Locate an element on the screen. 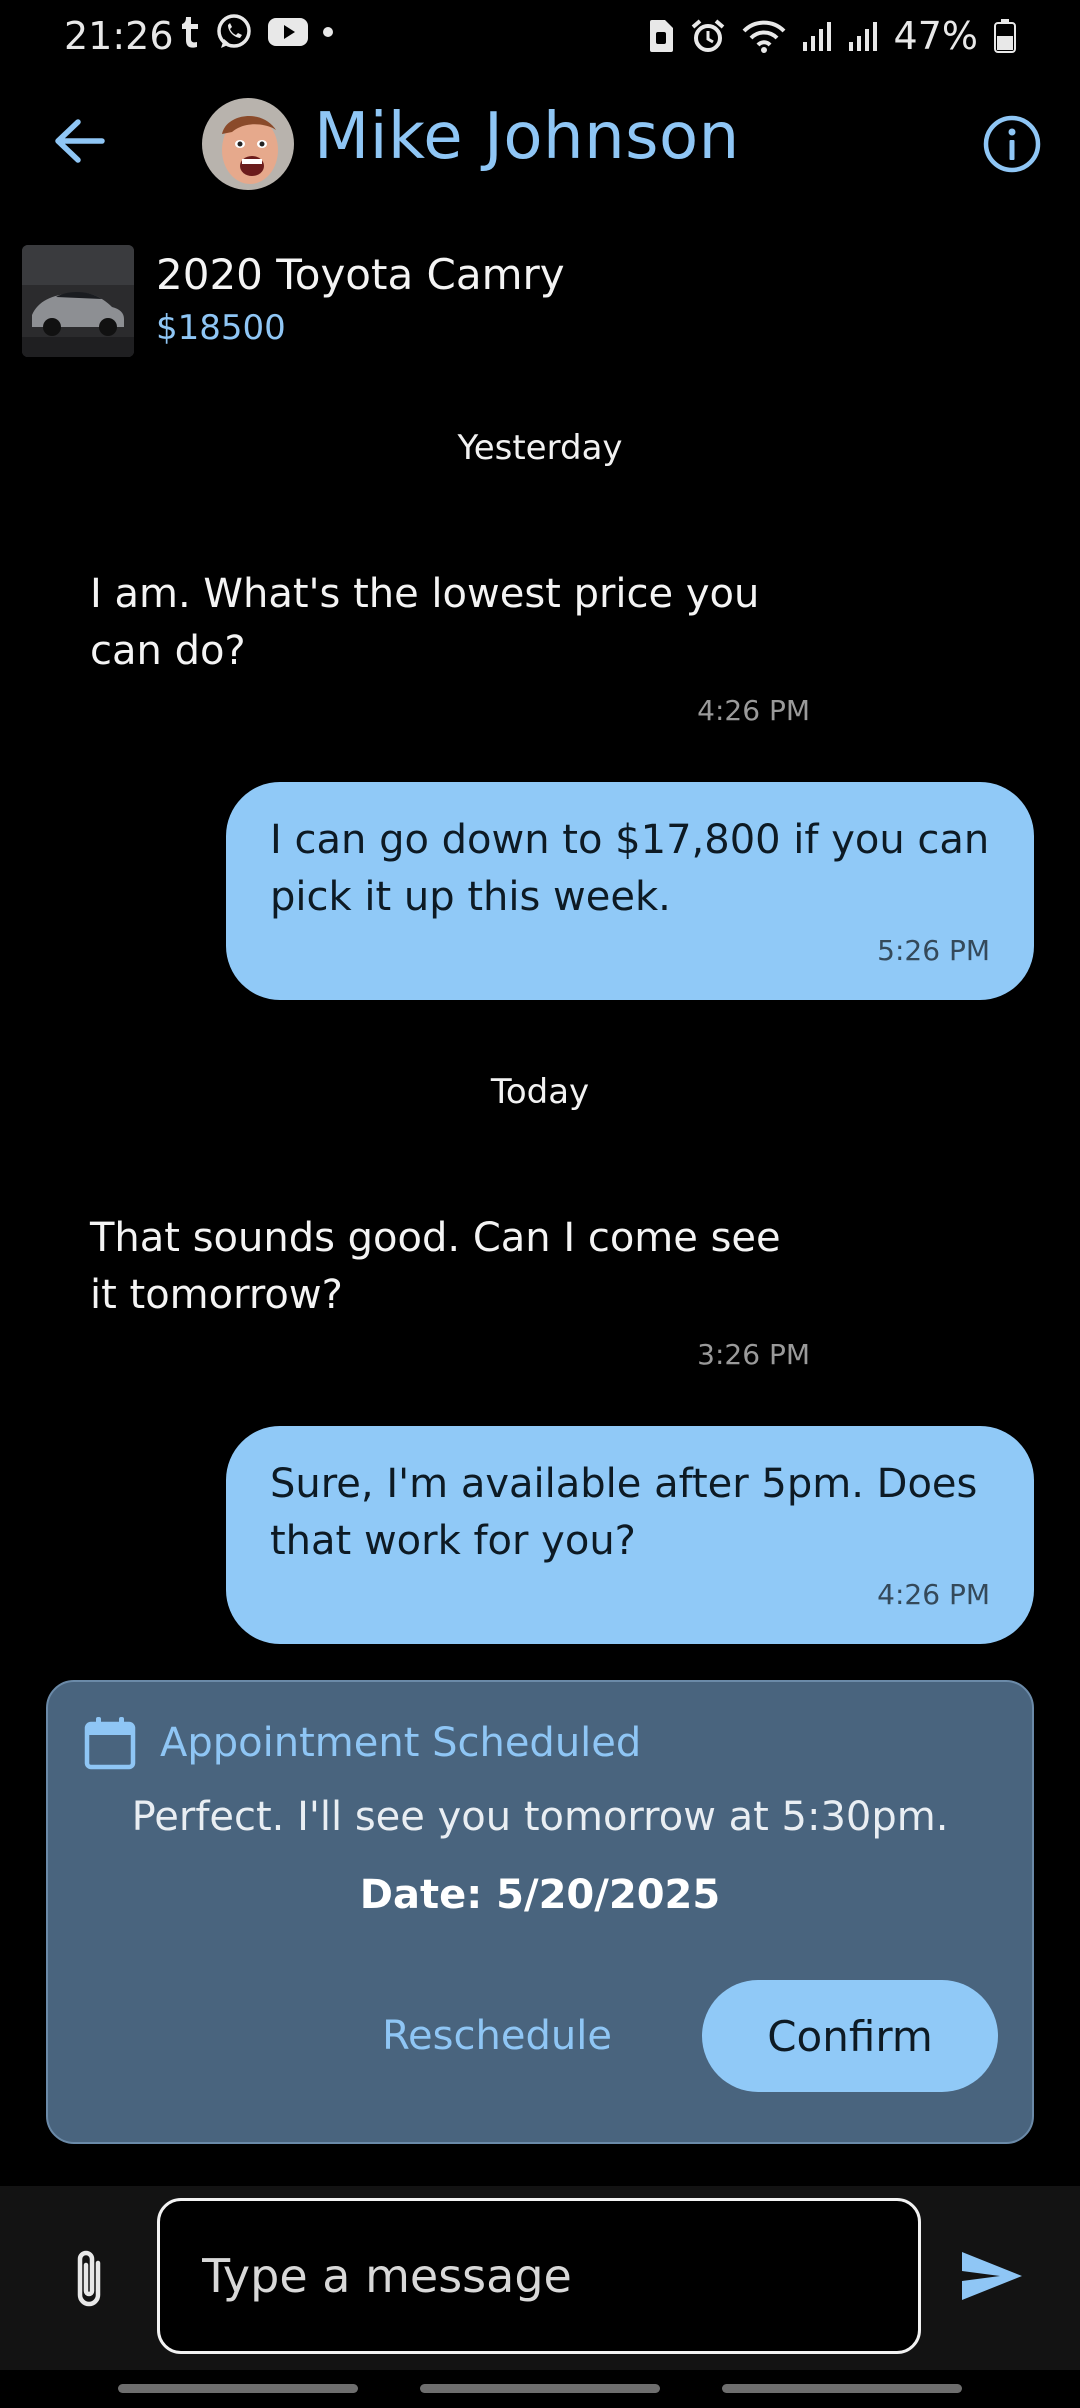 The image size is (1080, 2408). confirm-button: Confirm is located at coordinates (850, 2036).